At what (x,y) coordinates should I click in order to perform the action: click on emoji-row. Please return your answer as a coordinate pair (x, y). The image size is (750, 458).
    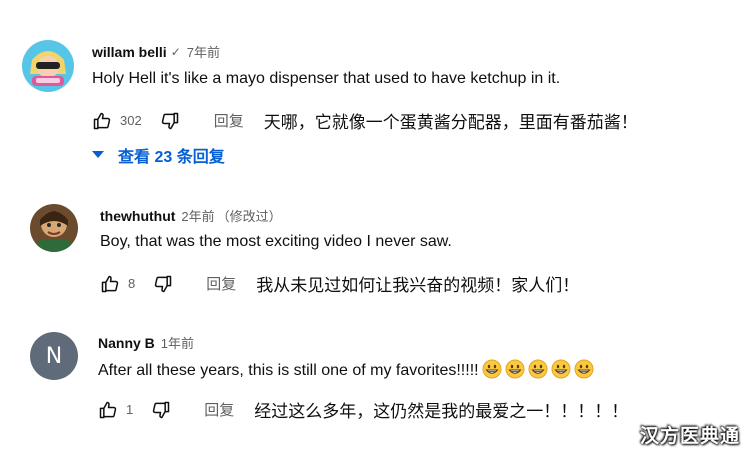
    Looking at the image, I should click on (536, 369).